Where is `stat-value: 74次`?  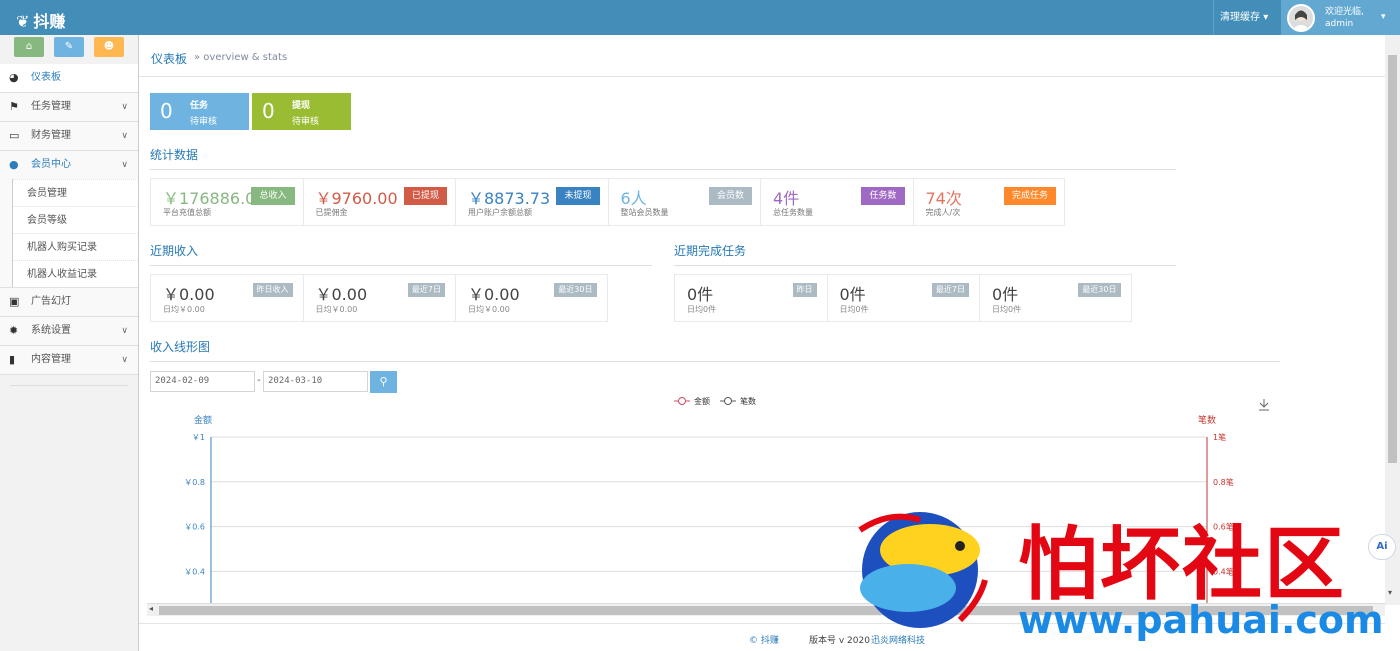 stat-value: 74次 is located at coordinates (943, 198).